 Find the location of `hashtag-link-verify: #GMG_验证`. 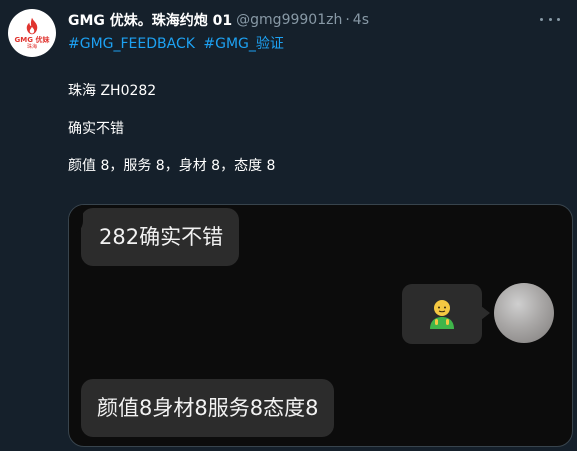

hashtag-link-verify: #GMG_验证 is located at coordinates (243, 44).